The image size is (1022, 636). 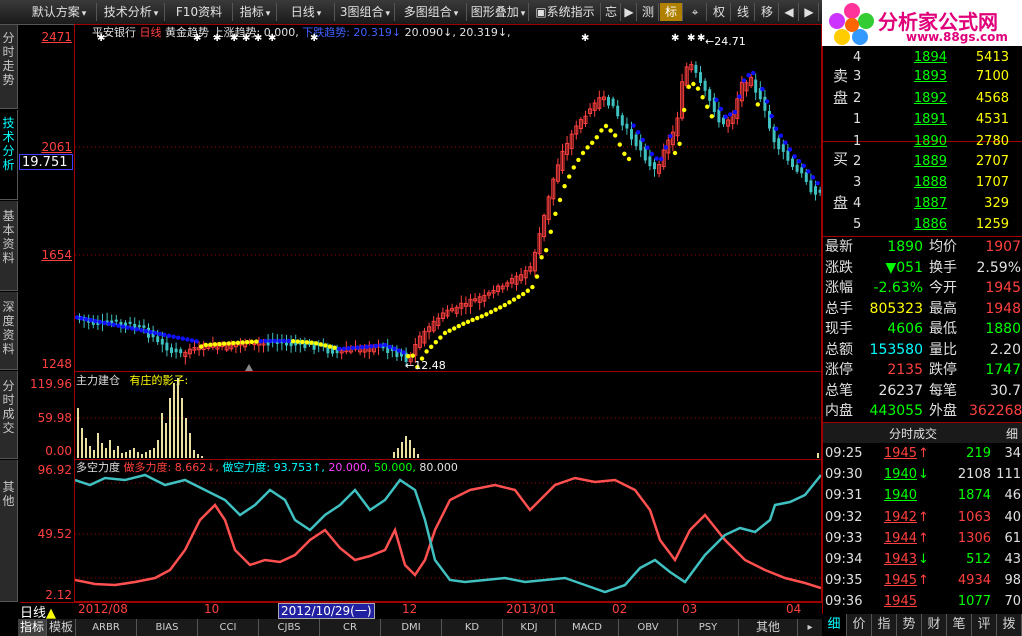 I want to click on tab-arbr: ARBR, so click(x=106, y=627).